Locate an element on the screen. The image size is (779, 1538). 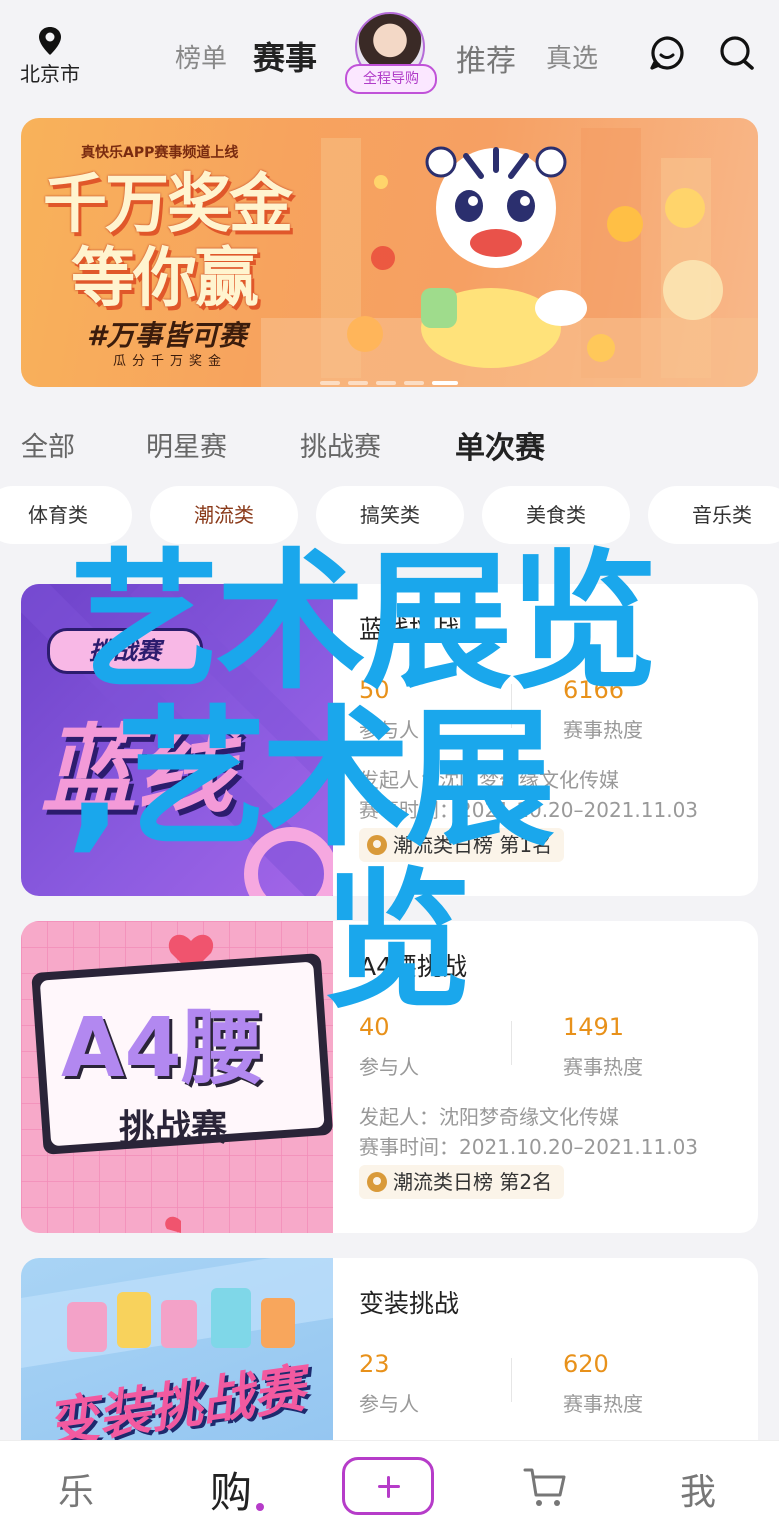
event-cover: 变装挑战赛 is located at coordinates (177, 1358).